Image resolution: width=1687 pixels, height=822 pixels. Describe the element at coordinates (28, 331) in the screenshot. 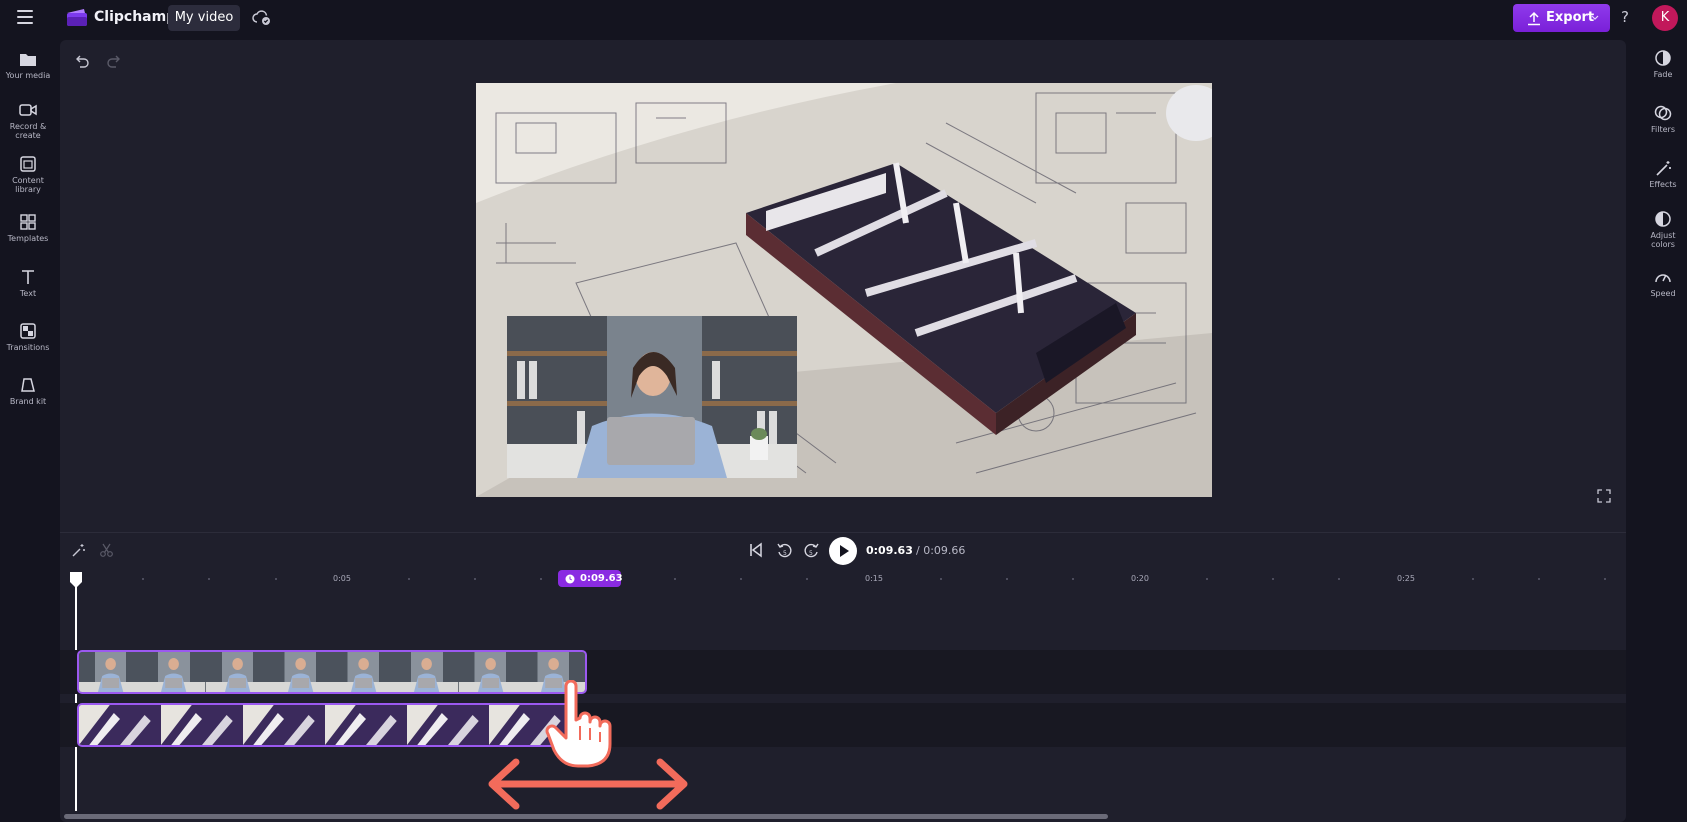

I see `transitions-icon` at that location.